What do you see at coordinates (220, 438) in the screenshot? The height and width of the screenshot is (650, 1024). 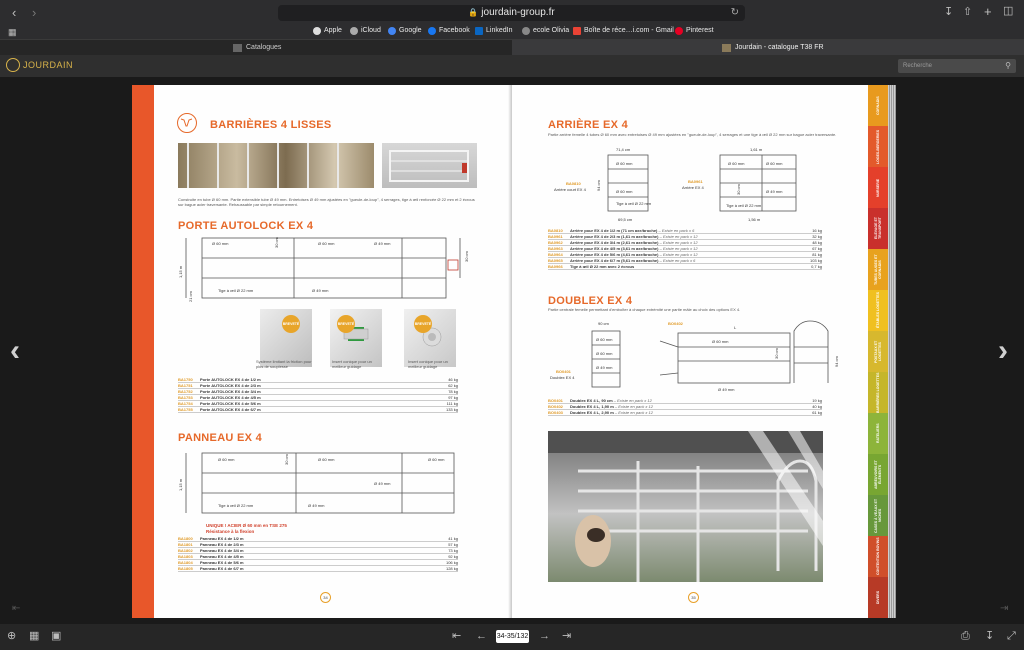 I see `panneau-title: PANNEAU EX 4` at bounding box center [220, 438].